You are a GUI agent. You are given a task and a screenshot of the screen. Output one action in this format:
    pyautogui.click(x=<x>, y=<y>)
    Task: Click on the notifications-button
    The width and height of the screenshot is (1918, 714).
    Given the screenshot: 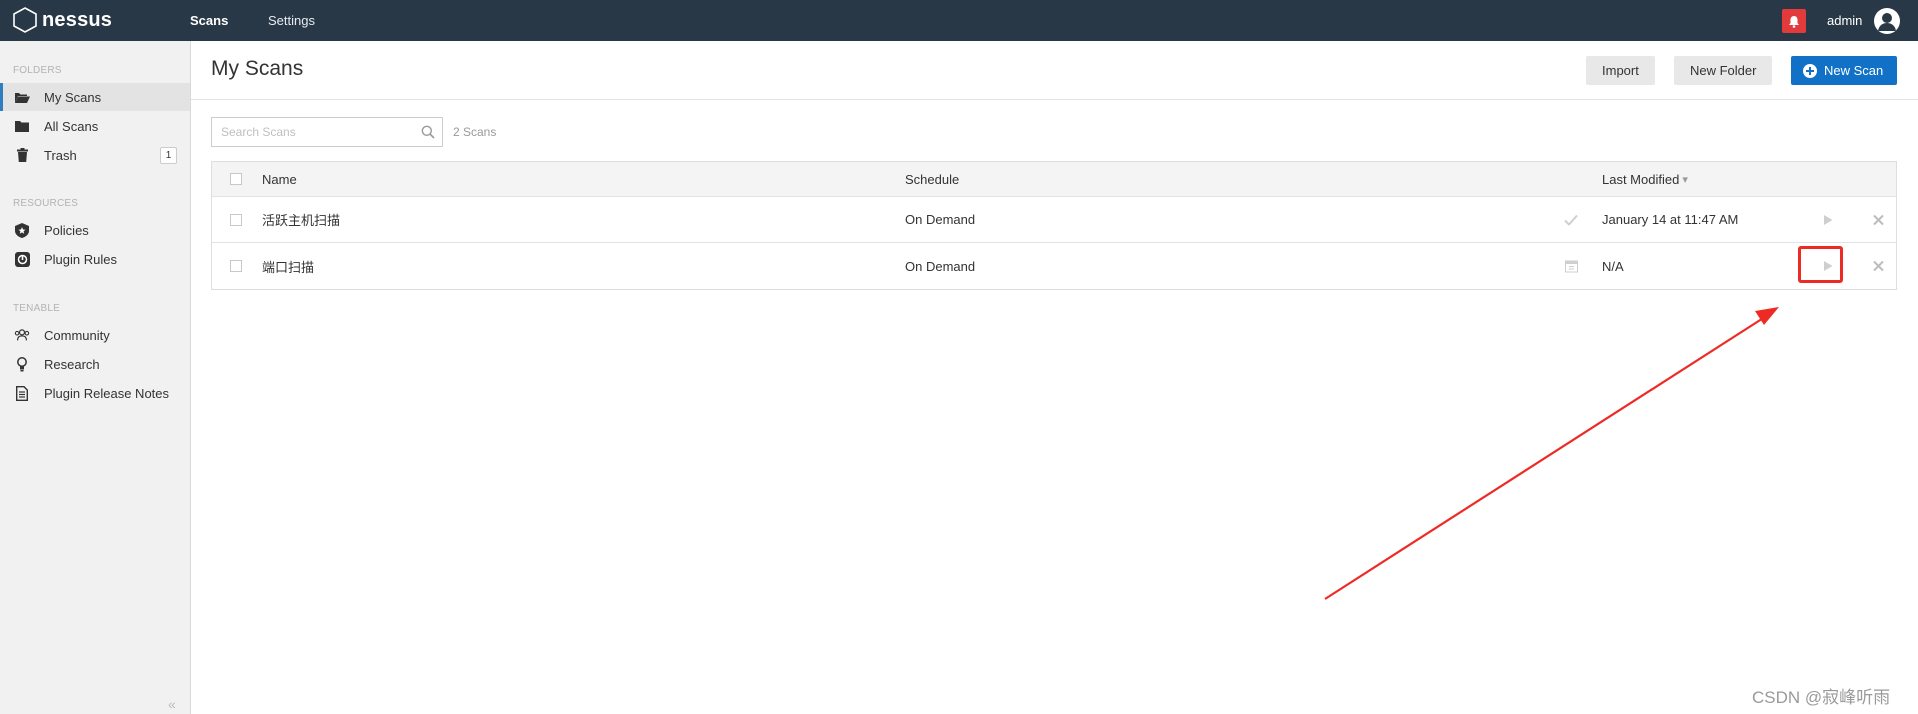 What is the action you would take?
    pyautogui.click(x=1794, y=21)
    